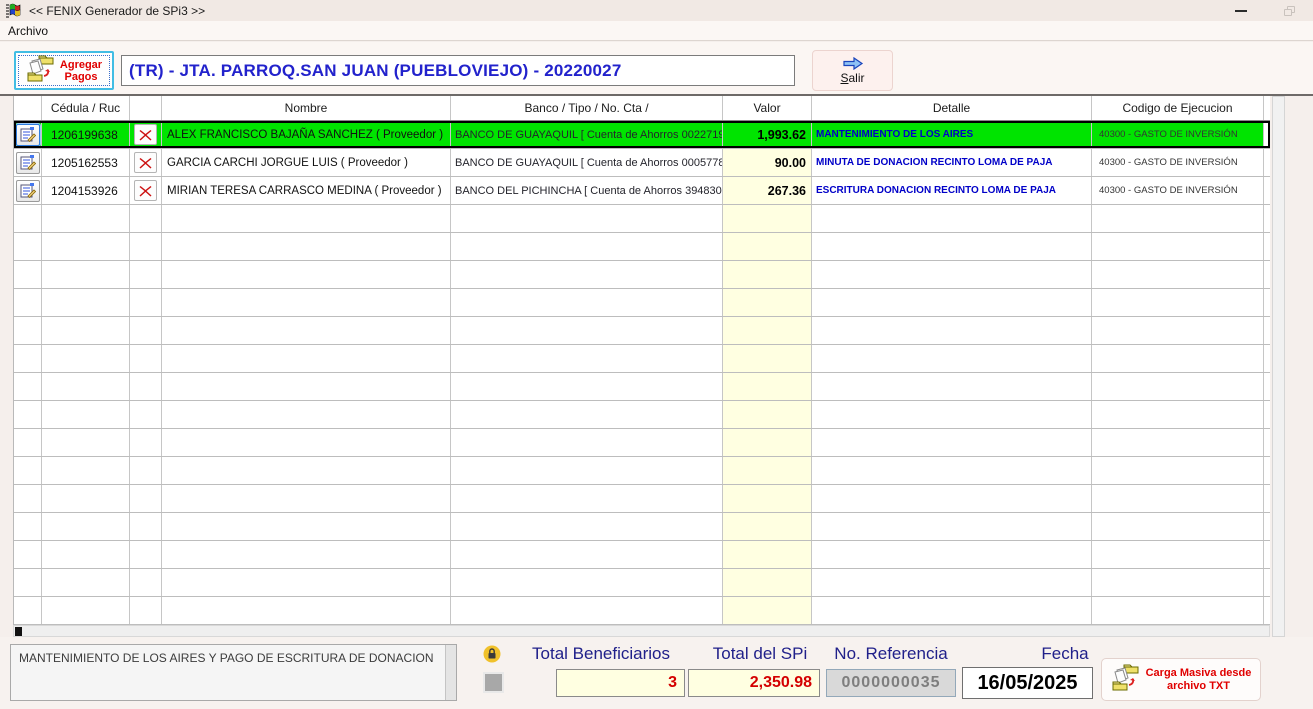 Image resolution: width=1313 pixels, height=709 pixels. What do you see at coordinates (767, 190) in the screenshot?
I see `cell-valor: 267.36` at bounding box center [767, 190].